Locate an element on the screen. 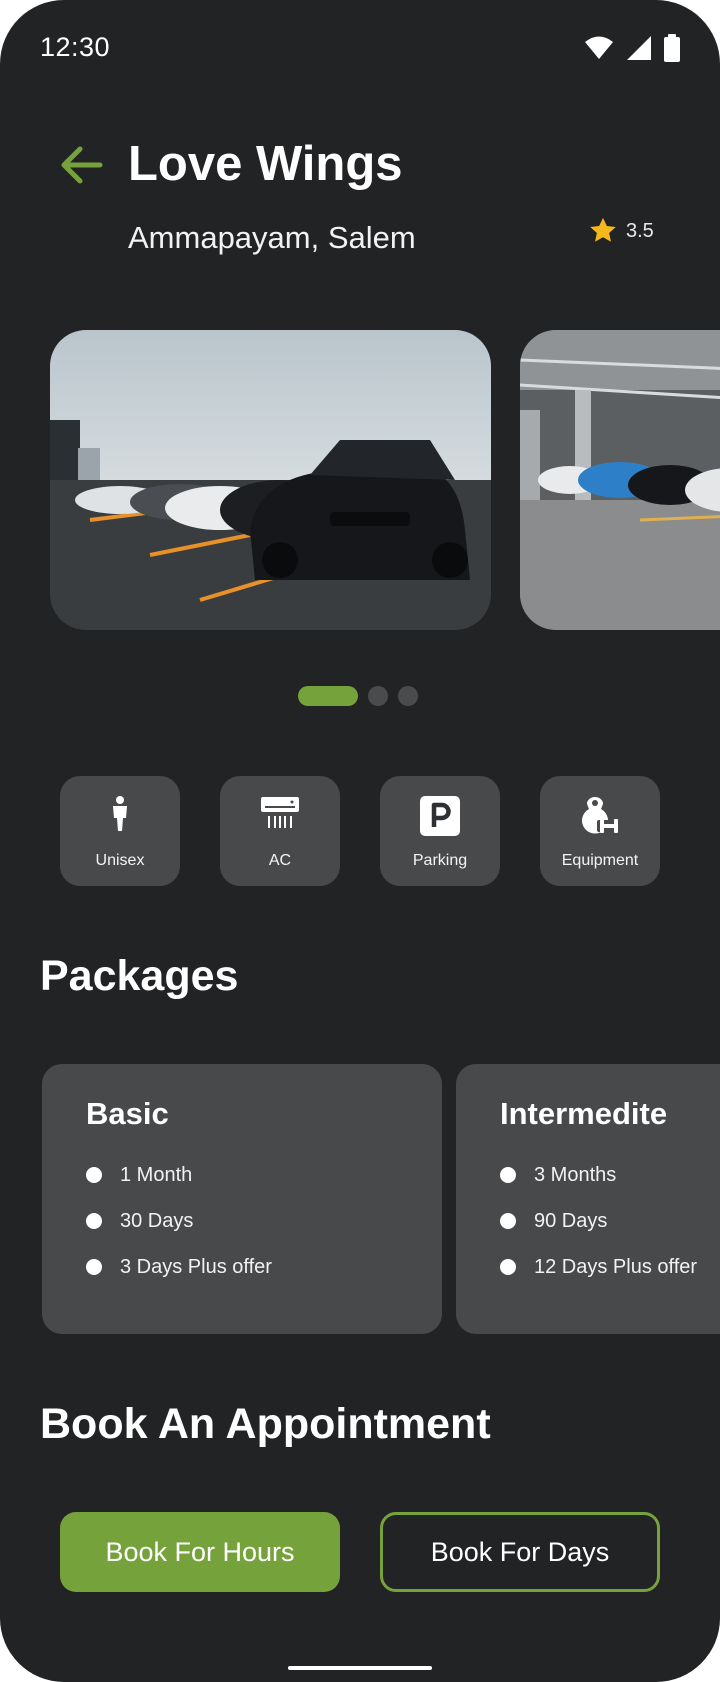  air-conditioner-icon is located at coordinates (280, 812).